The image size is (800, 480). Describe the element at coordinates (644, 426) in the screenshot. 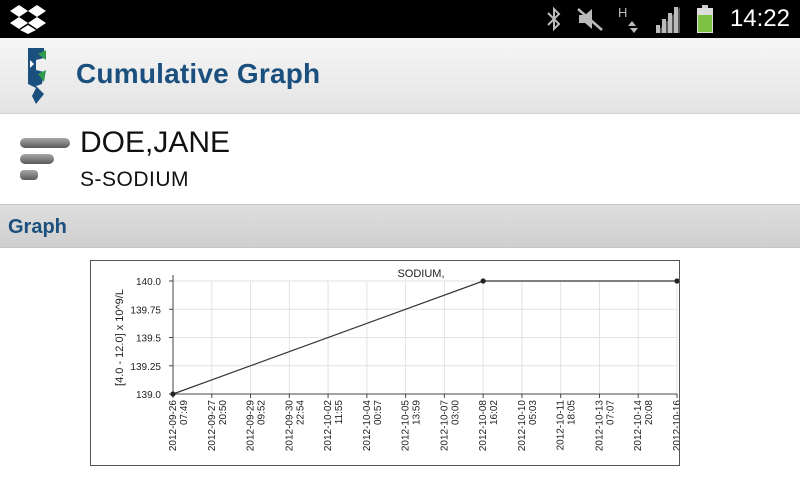

I see `x-tick-label: 2012-10-1420:08` at that location.